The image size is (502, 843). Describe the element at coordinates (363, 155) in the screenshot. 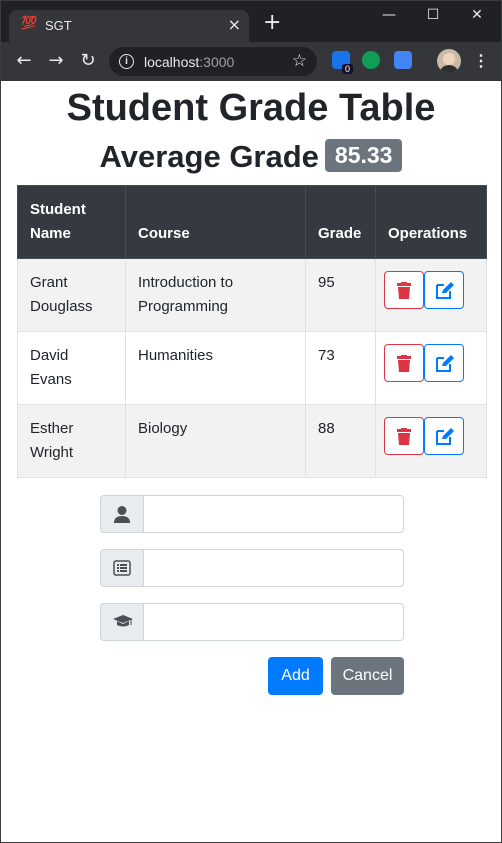

I see `average-grade-badge: 85.33` at that location.